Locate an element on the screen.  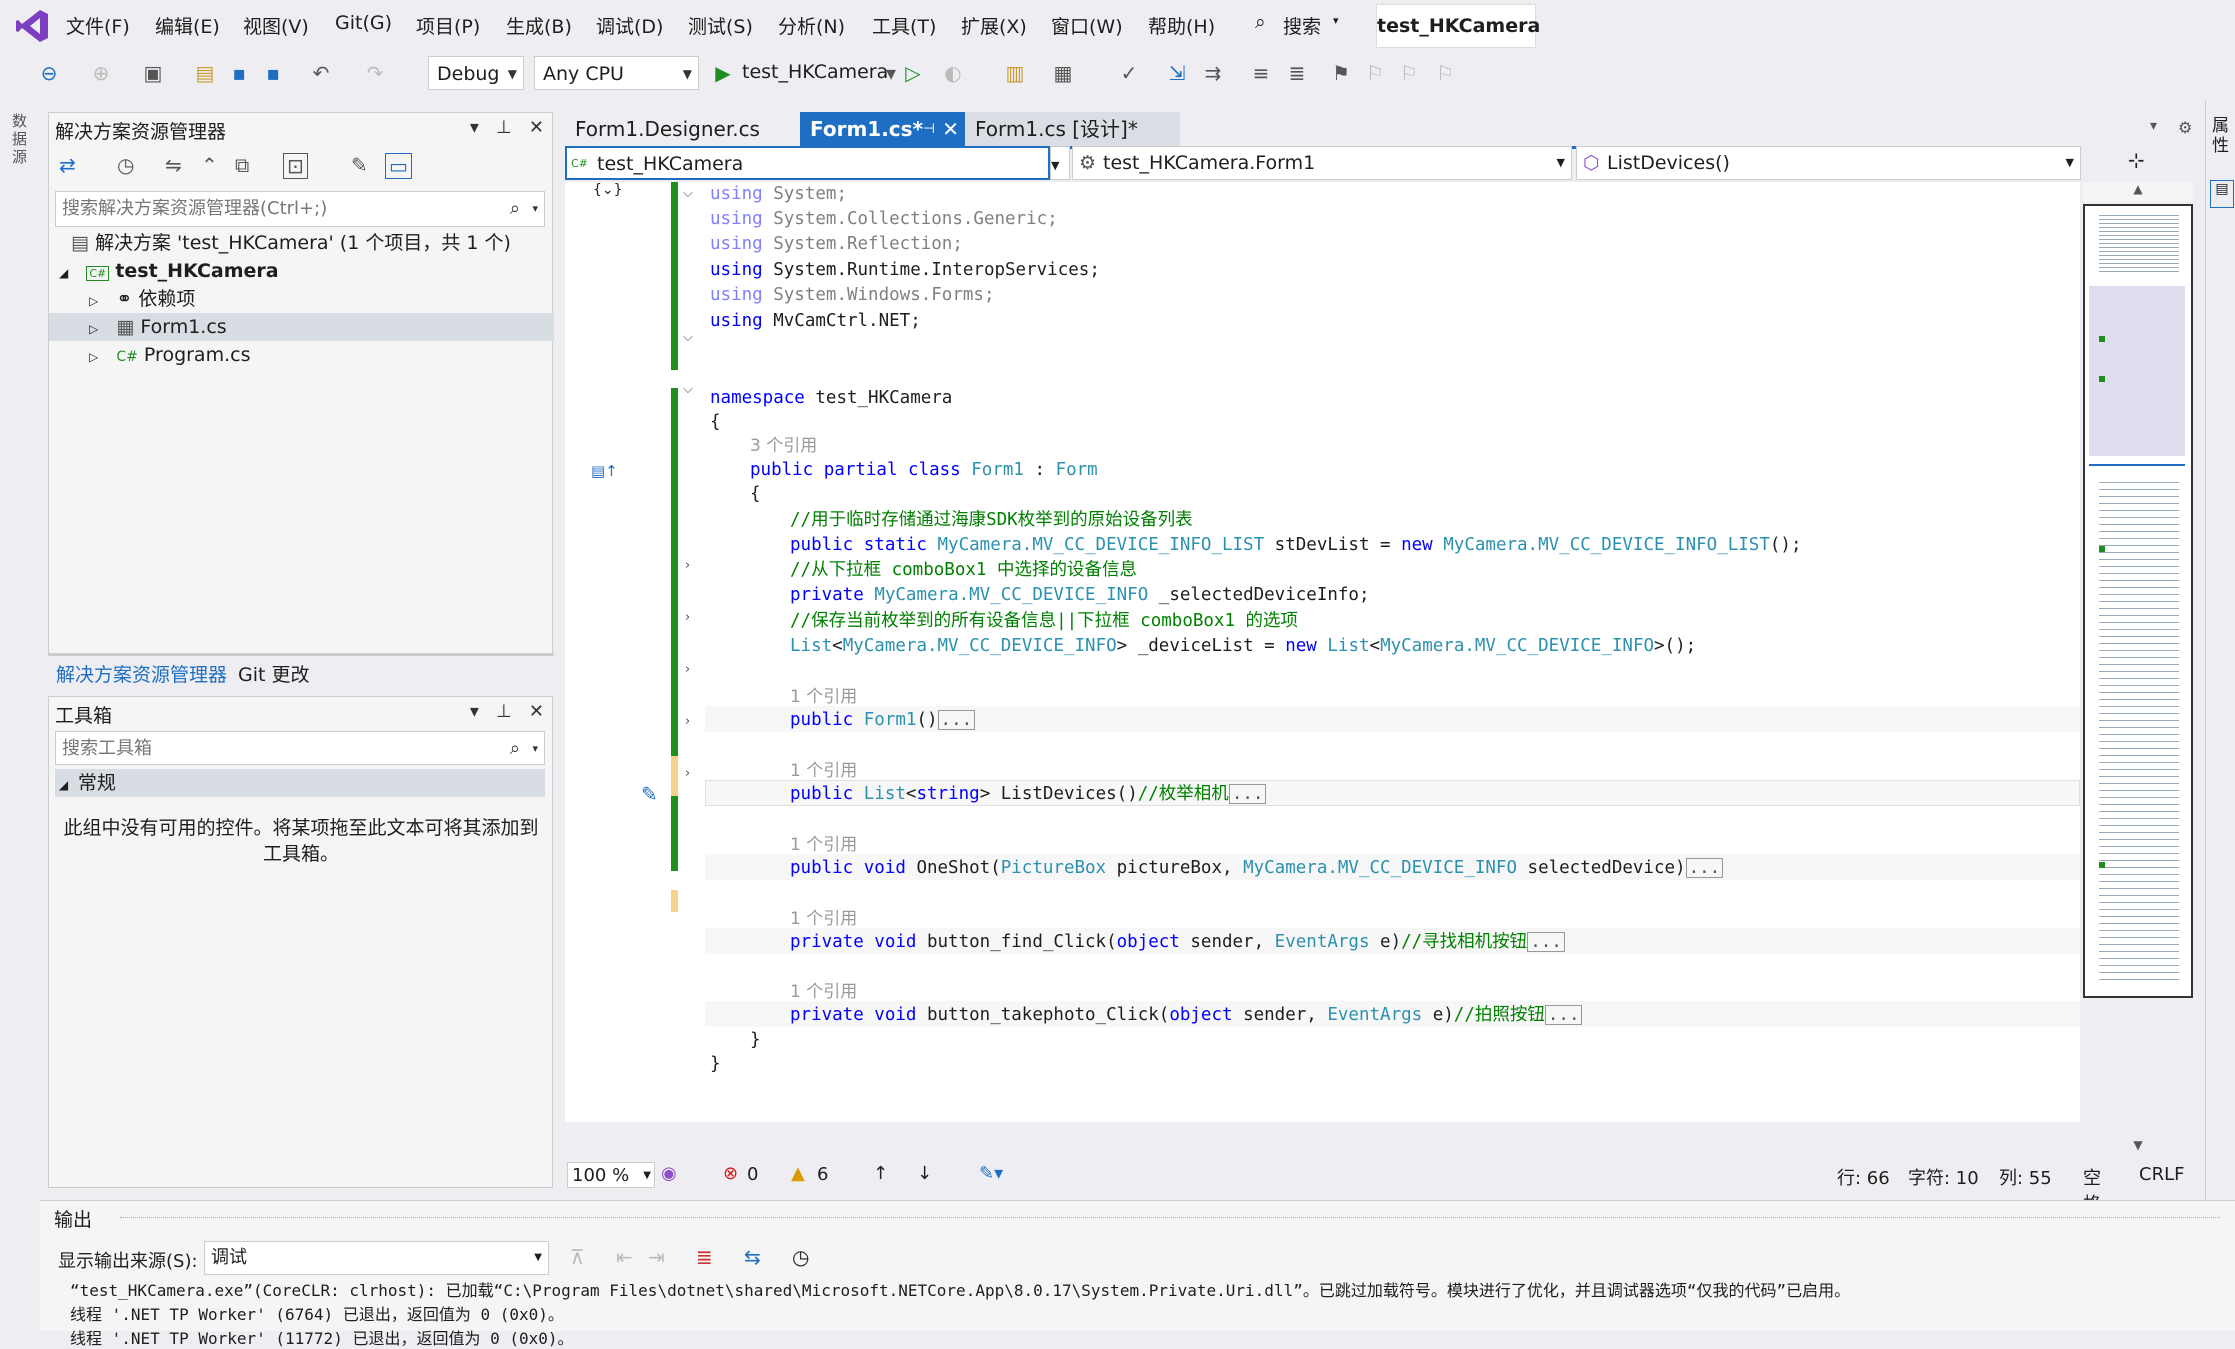
arrow-up-icon: ↑ is located at coordinates (880, 1173).